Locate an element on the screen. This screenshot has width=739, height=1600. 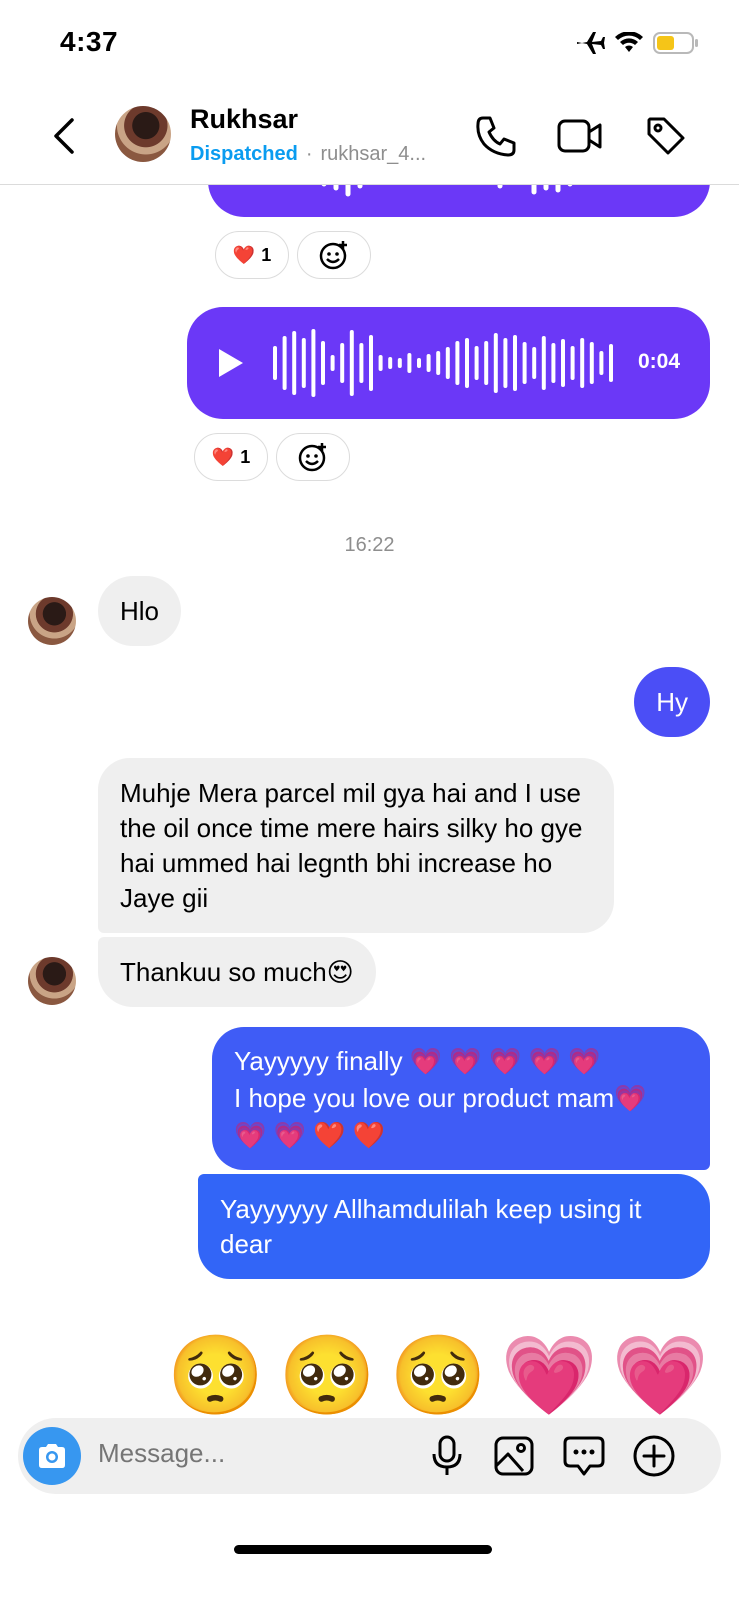
chevron-left-icon is located at coordinates (64, 136).